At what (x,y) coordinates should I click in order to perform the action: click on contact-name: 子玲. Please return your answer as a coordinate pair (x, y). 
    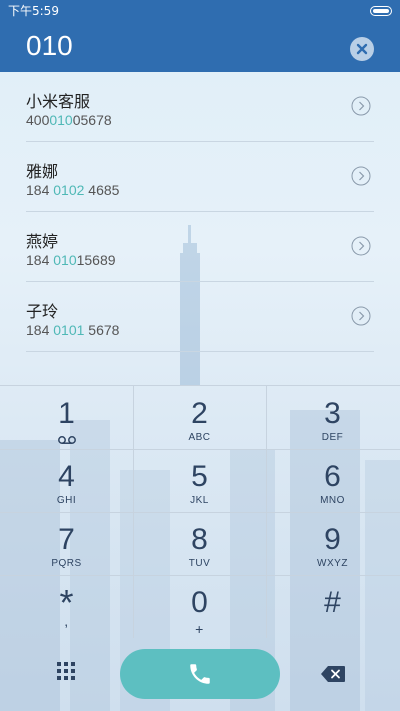
    Looking at the image, I should click on (42, 311).